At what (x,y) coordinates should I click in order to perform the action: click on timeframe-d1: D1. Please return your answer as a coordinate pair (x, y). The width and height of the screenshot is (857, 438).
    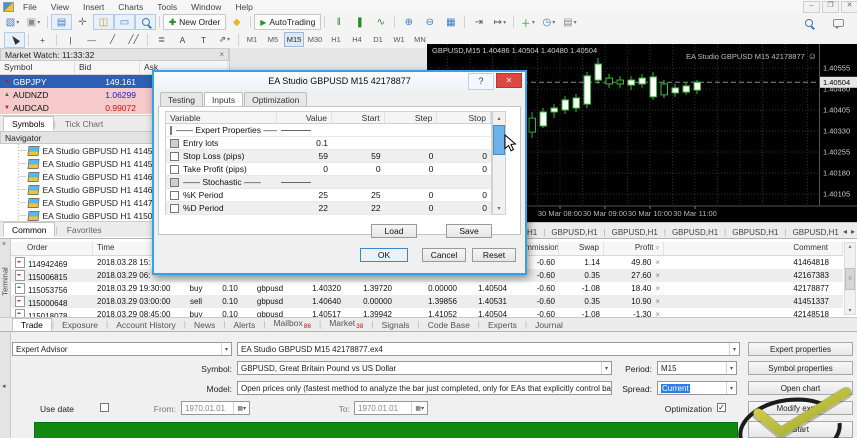
    Looking at the image, I should click on (378, 39).